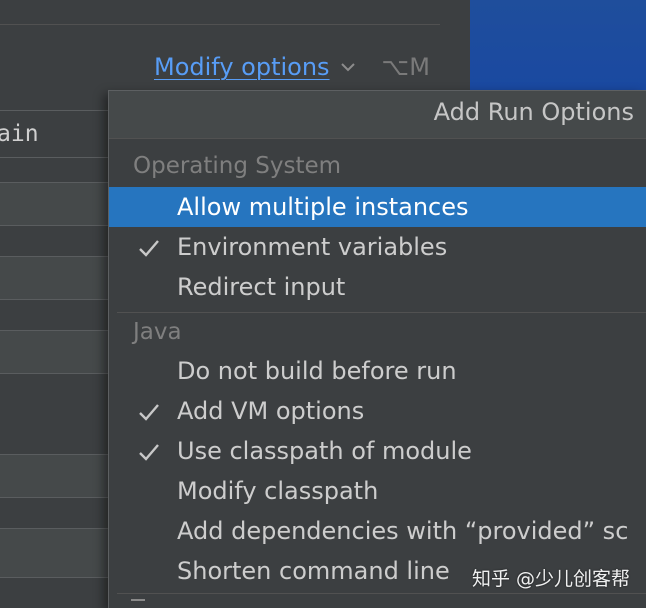  I want to click on menu-item-use-classpath-of-module: Use classpath of module, so click(377, 451).